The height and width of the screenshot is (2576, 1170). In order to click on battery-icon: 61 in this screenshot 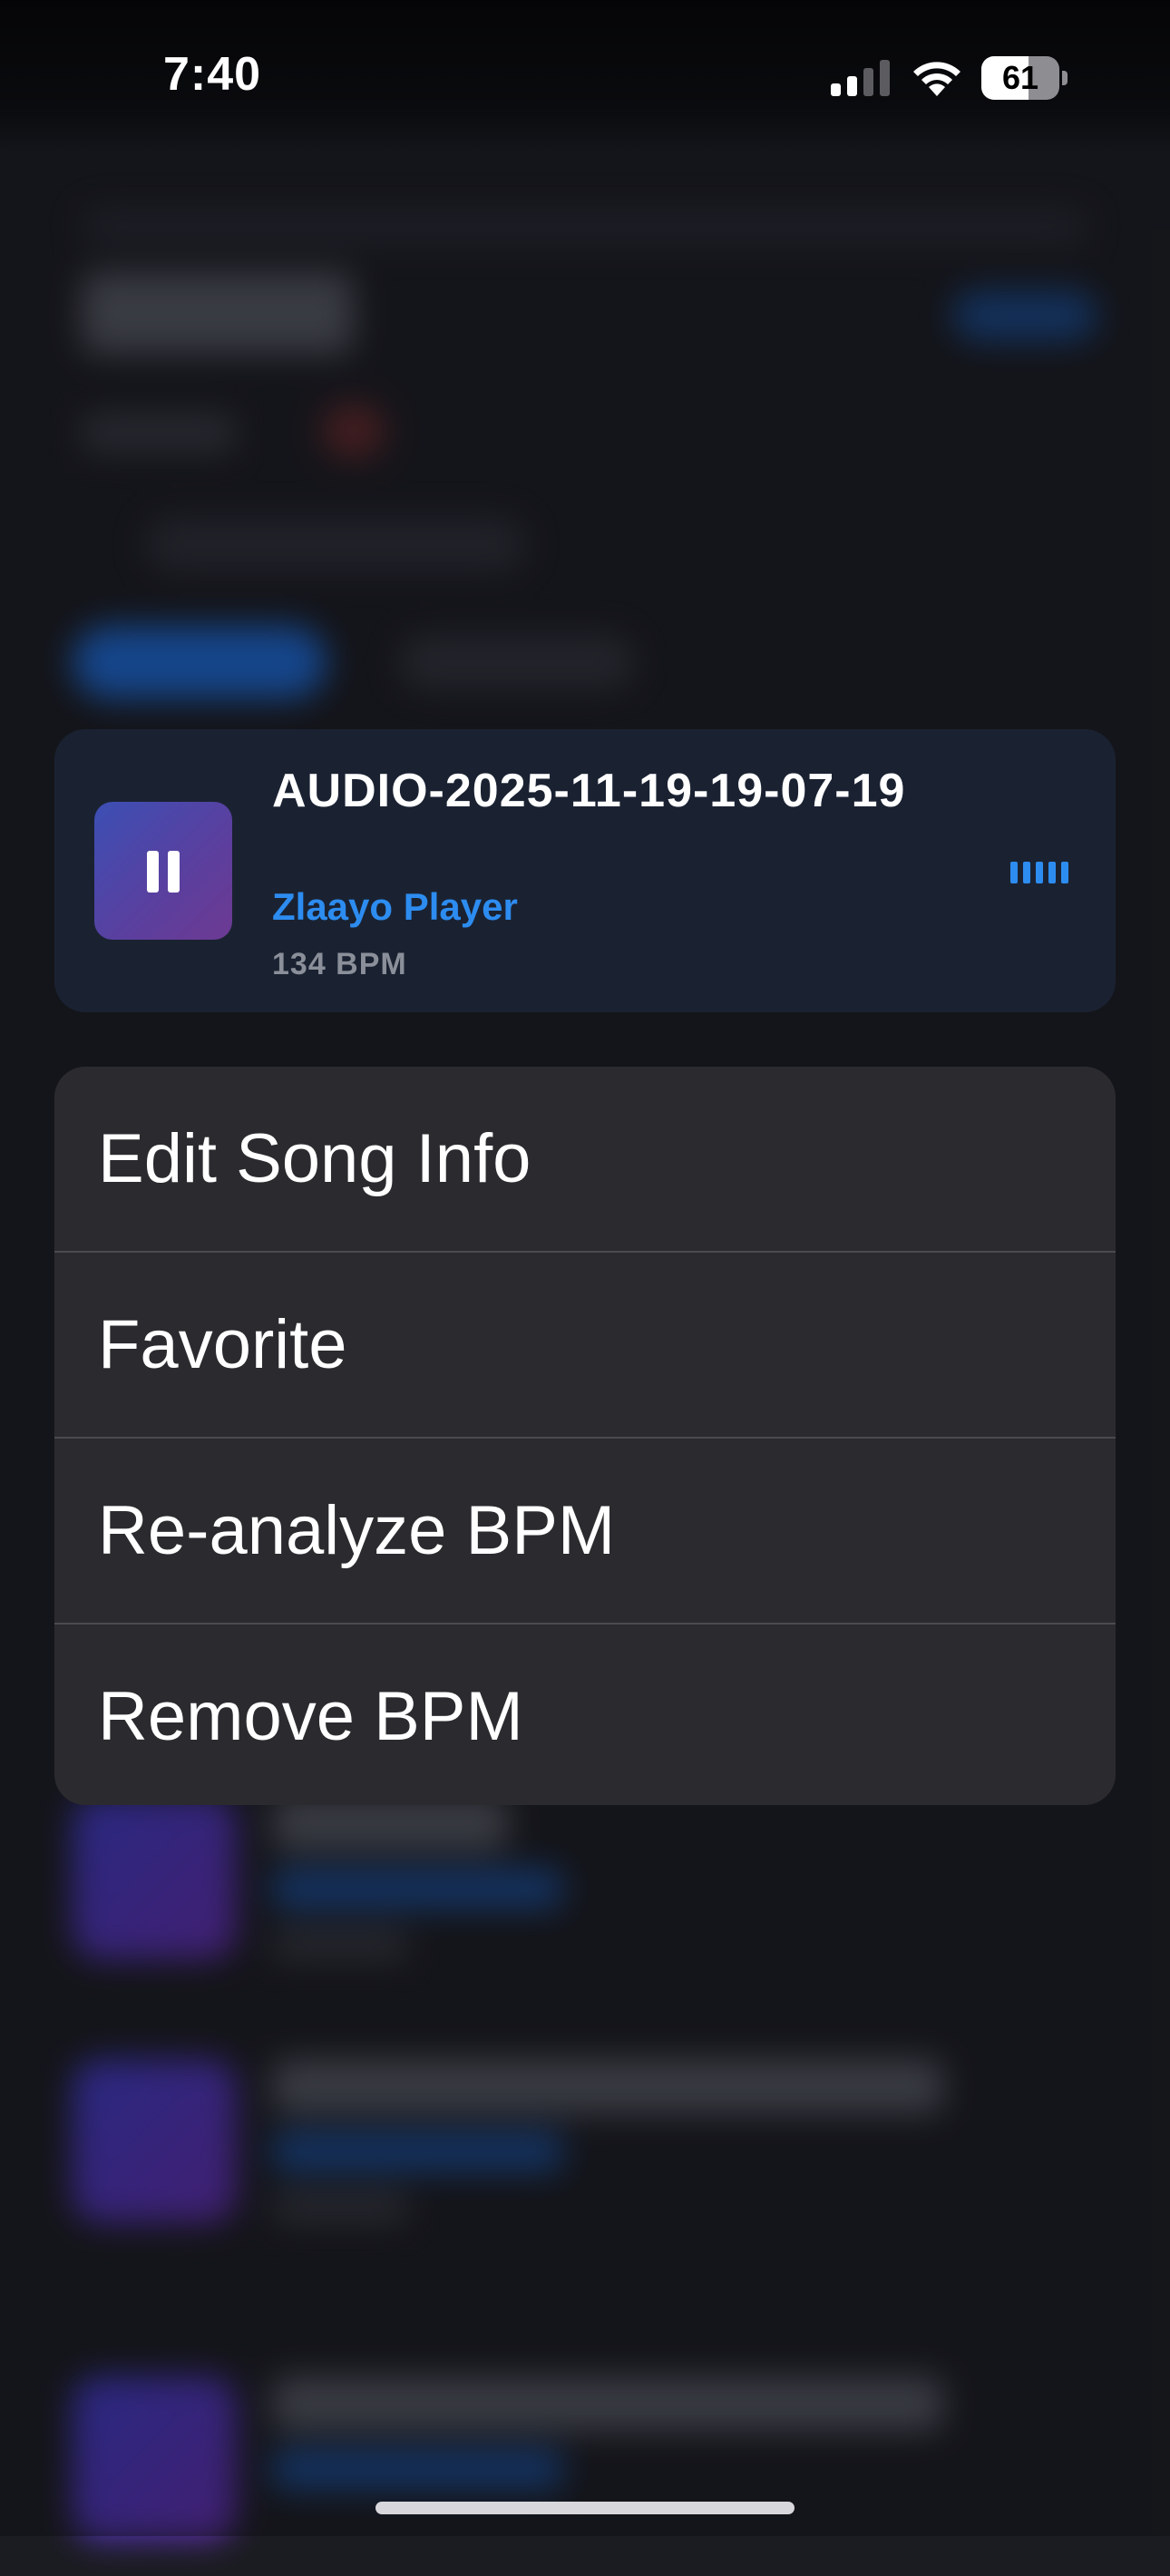, I will do `click(1024, 78)`.